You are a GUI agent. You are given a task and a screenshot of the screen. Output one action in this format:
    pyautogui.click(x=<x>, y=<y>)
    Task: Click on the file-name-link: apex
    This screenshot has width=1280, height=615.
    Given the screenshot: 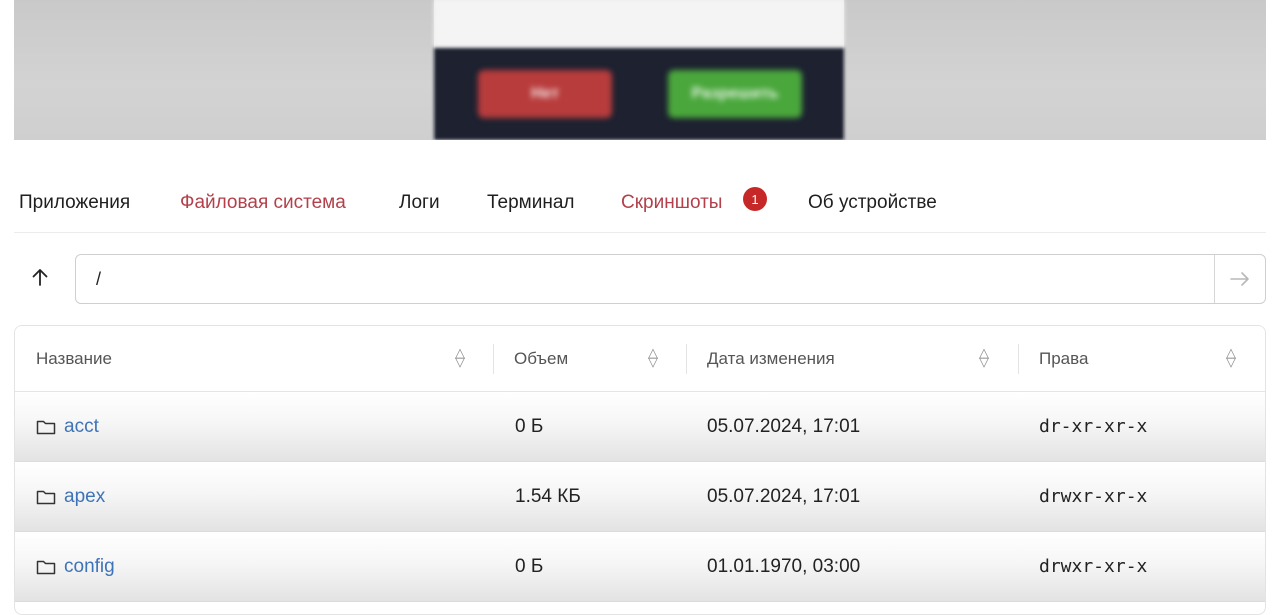 What is the action you would take?
    pyautogui.click(x=84, y=497)
    